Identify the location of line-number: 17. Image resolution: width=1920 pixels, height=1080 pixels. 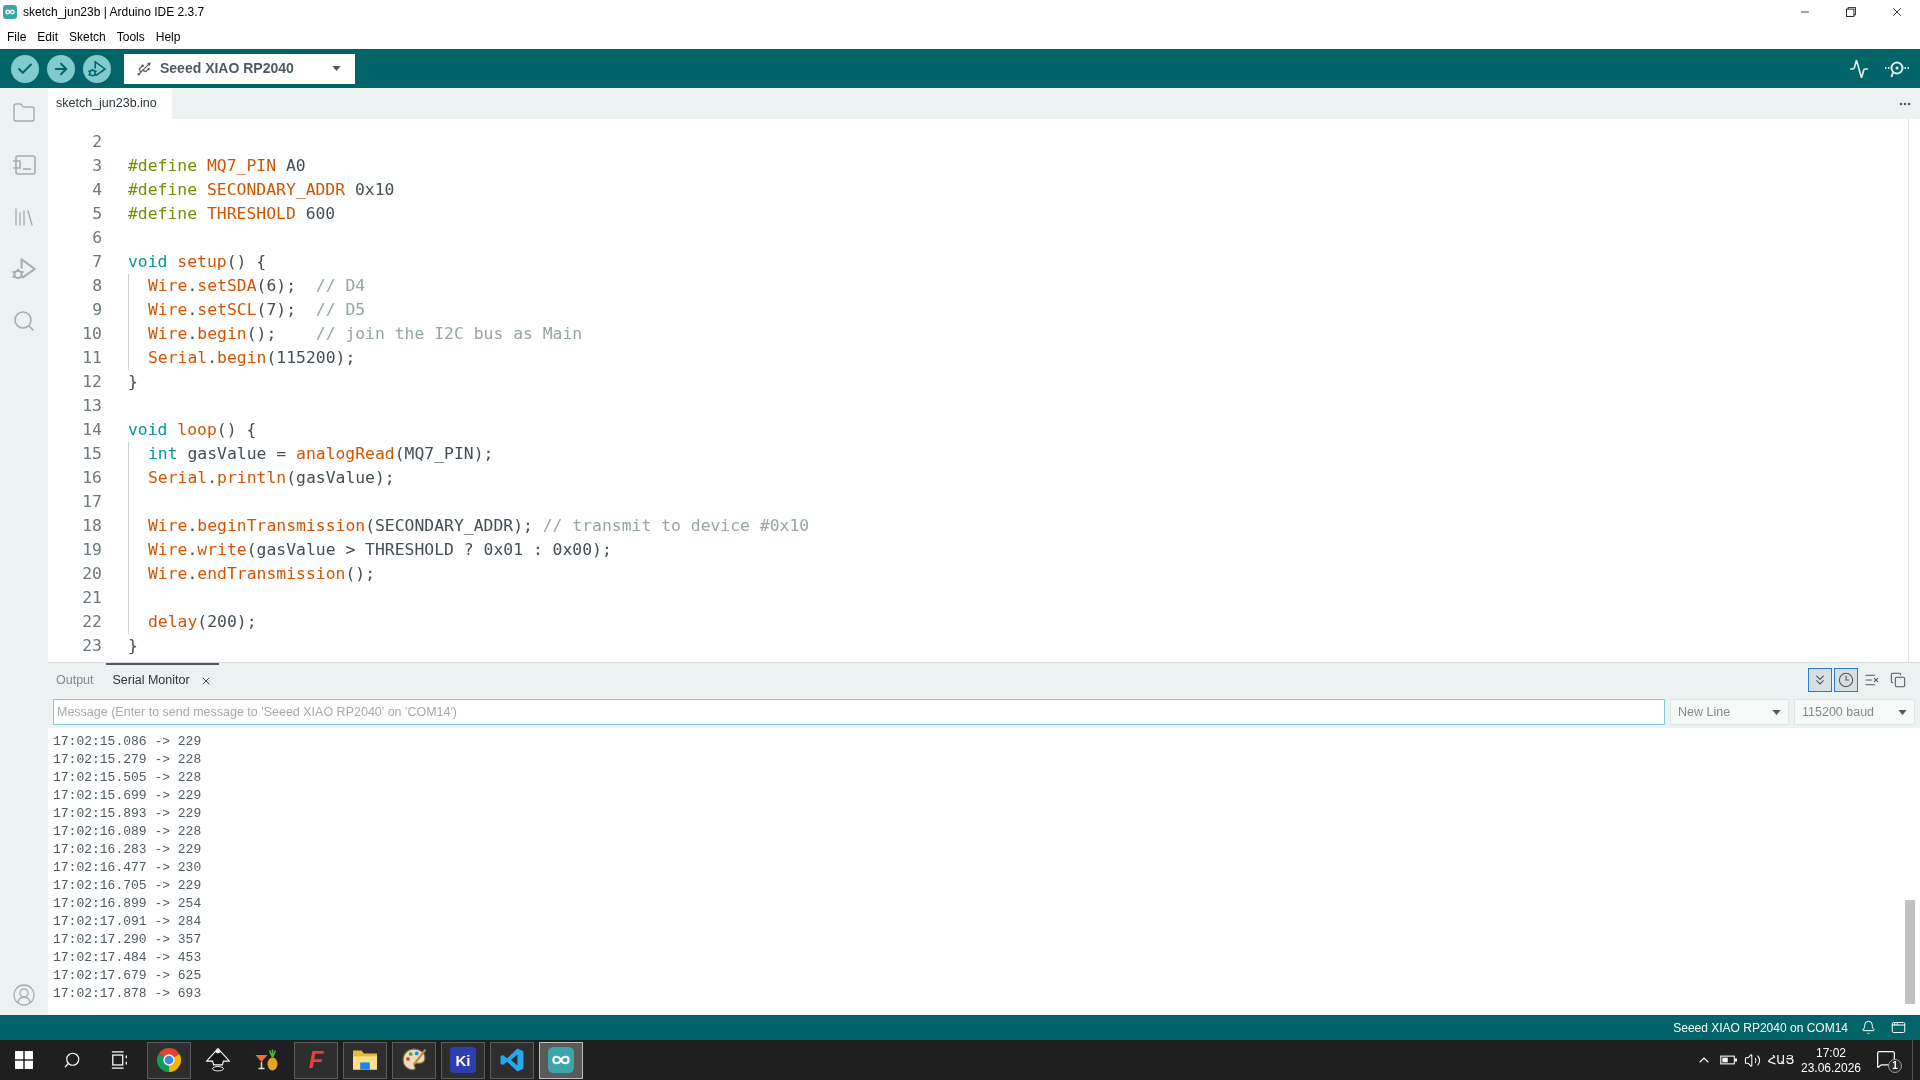
(91, 502).